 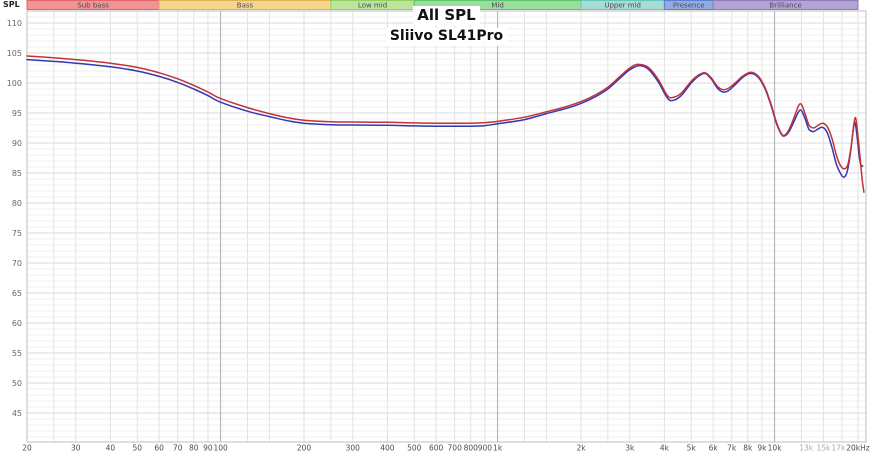 I want to click on y-tick-label: 80, so click(x=17, y=203).